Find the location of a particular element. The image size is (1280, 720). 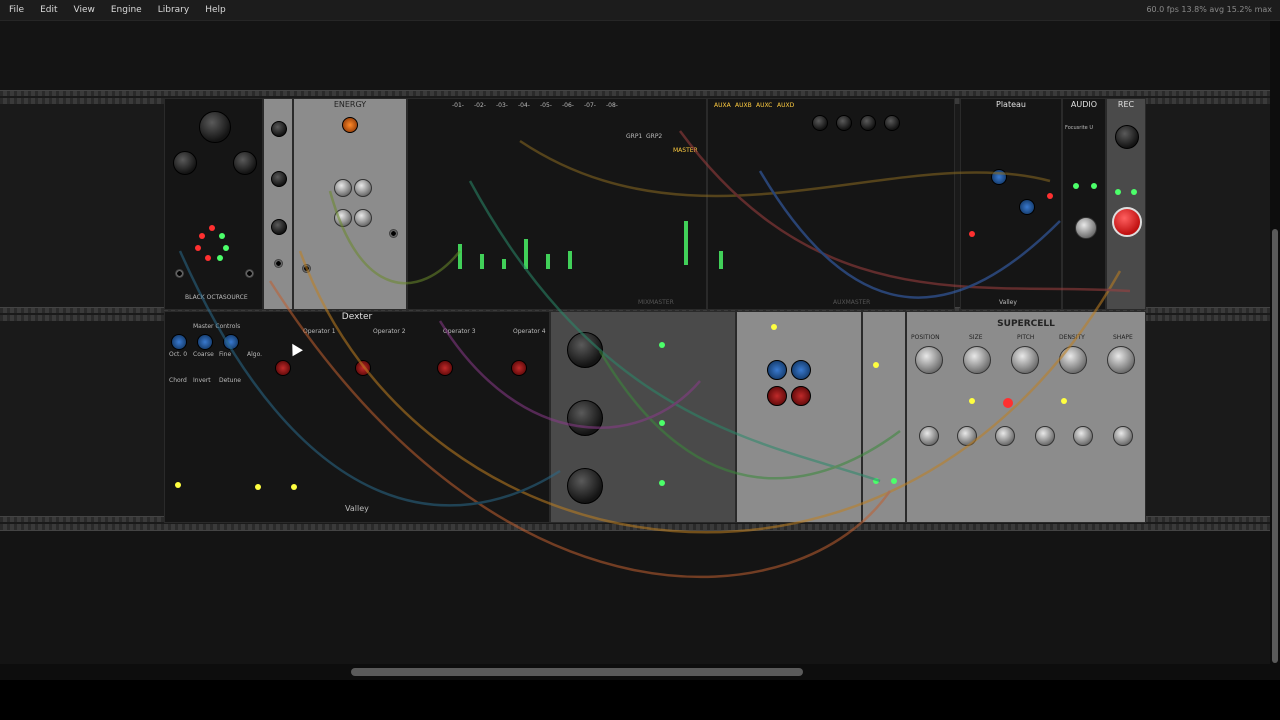

horizontal-scrollbar is located at coordinates (640, 672).